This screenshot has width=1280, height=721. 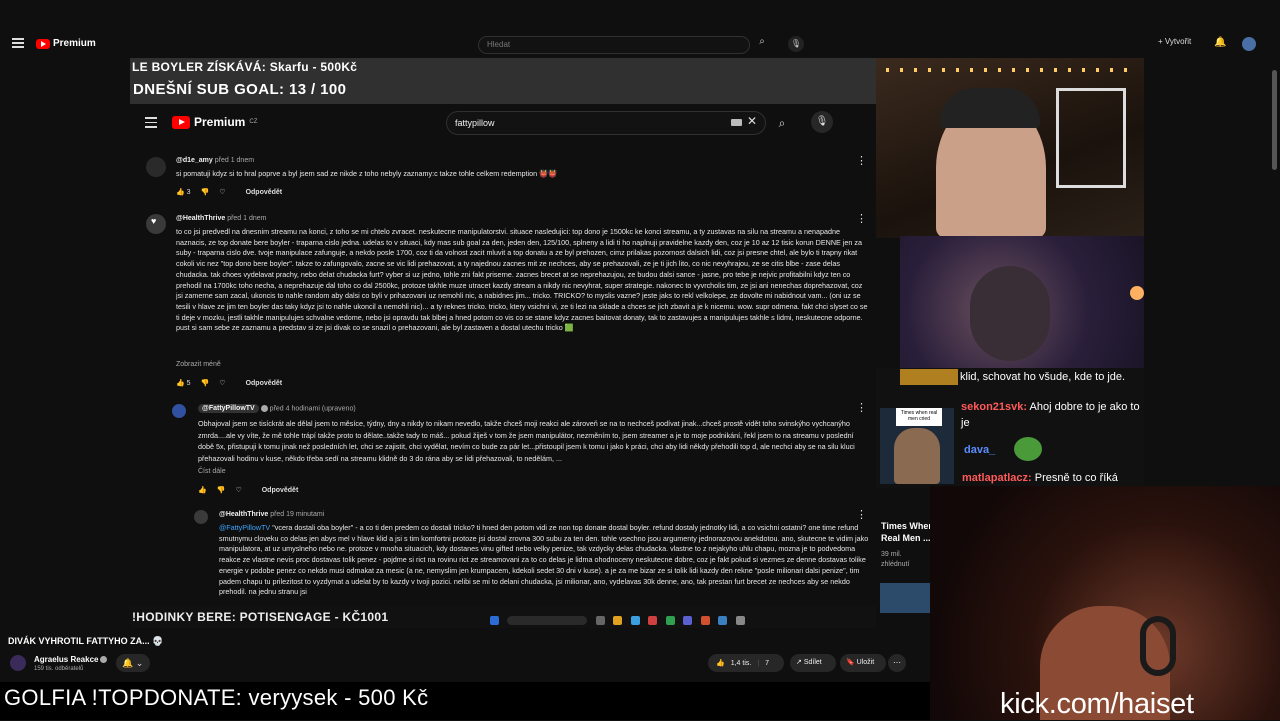 What do you see at coordinates (229, 192) in the screenshot?
I see `comment-actions: 👍 3 👎 ♡ Odpovědět` at bounding box center [229, 192].